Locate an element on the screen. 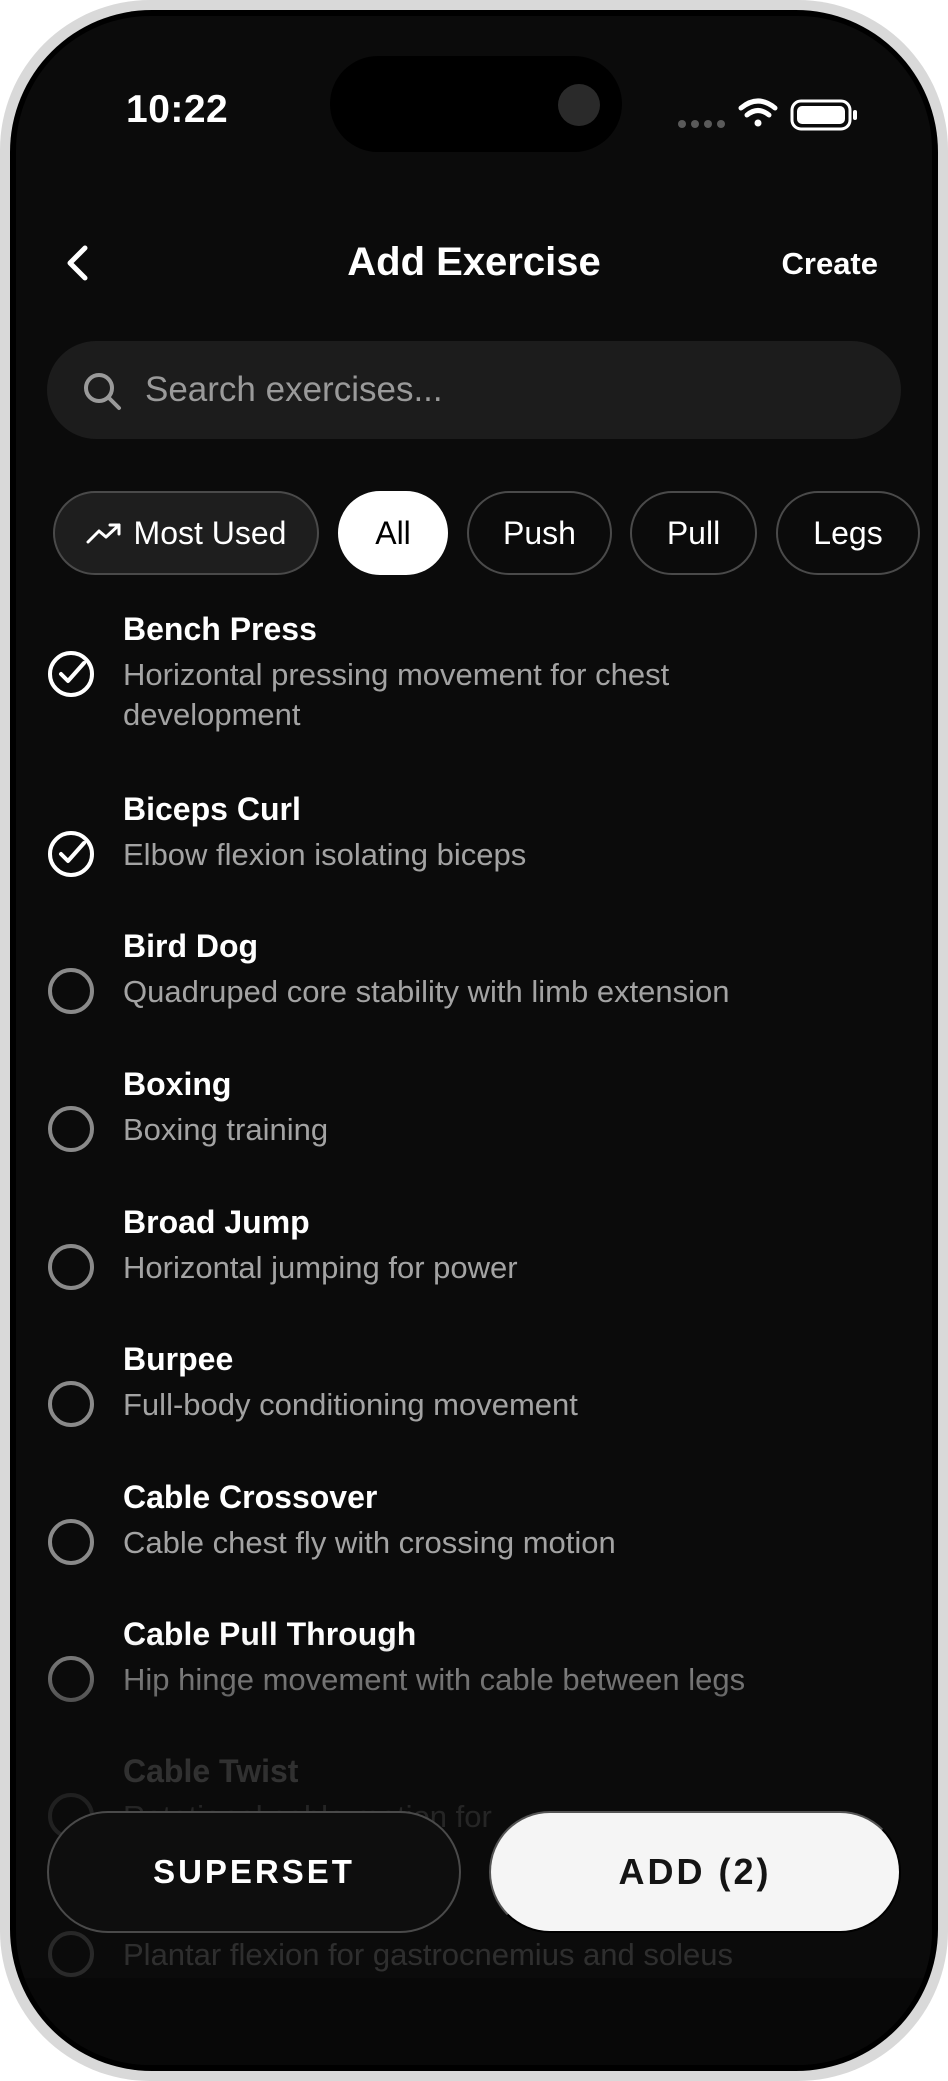  filter-chip-push: Push is located at coordinates (539, 533).